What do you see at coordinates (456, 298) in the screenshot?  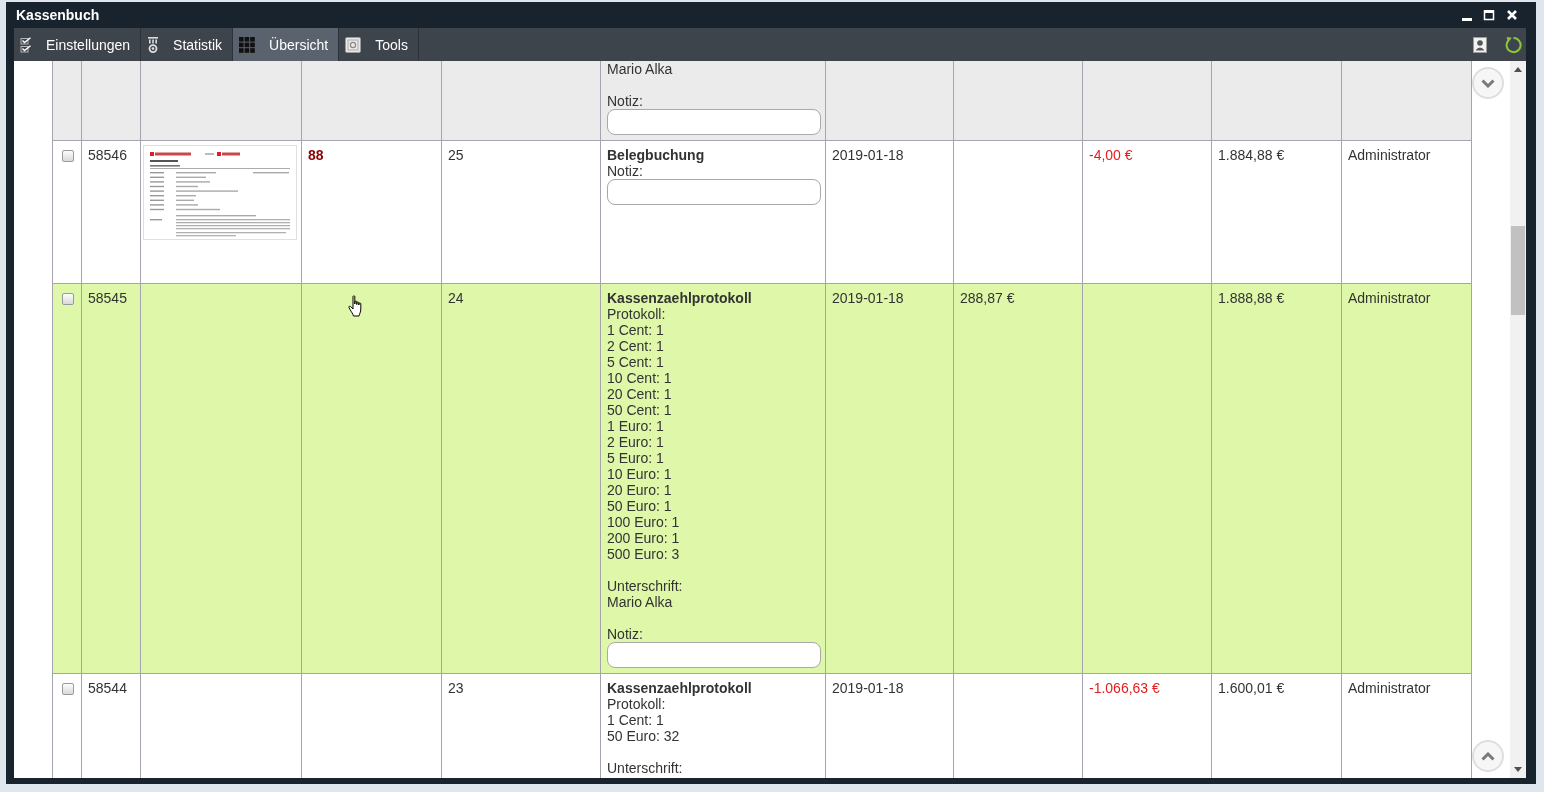 I see `sequence-number: 24` at bounding box center [456, 298].